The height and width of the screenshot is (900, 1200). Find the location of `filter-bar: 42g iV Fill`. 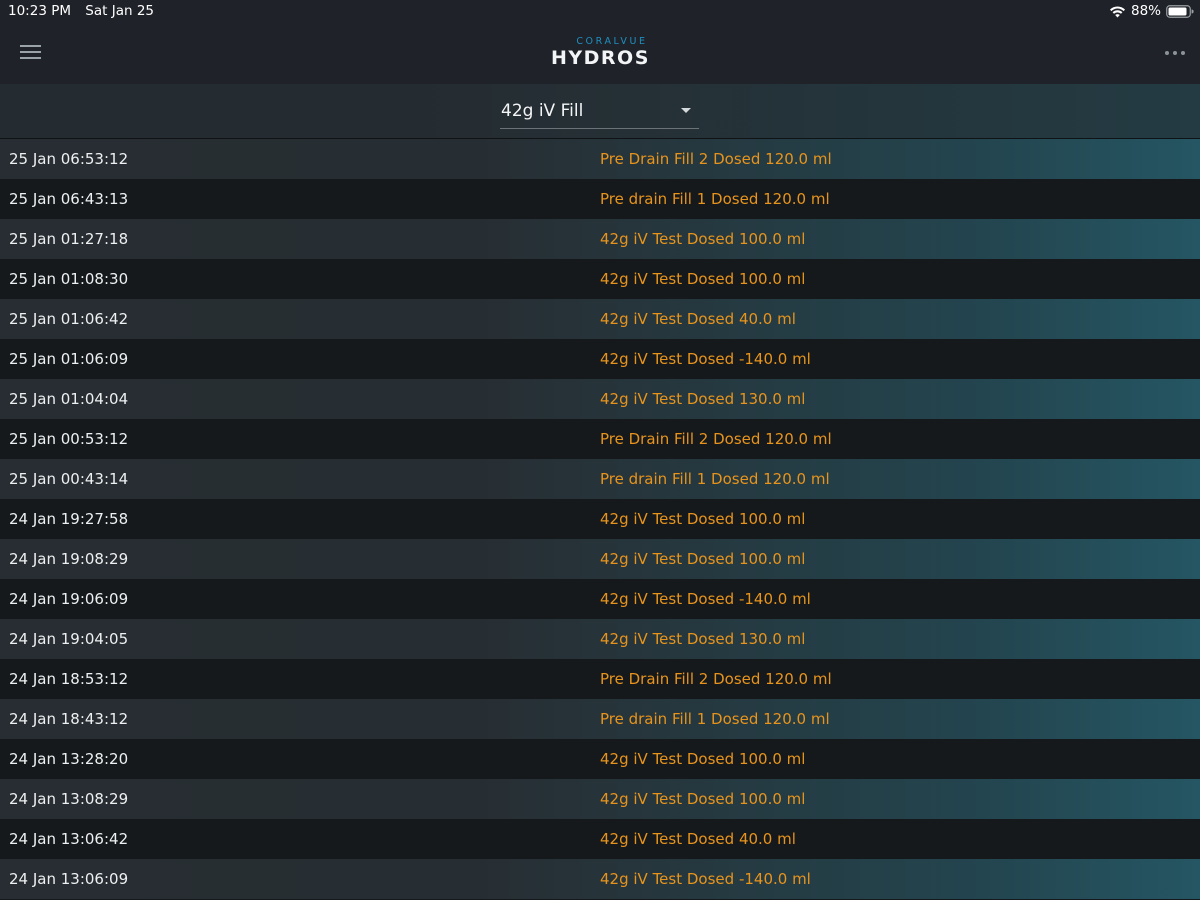

filter-bar: 42g iV Fill is located at coordinates (600, 111).